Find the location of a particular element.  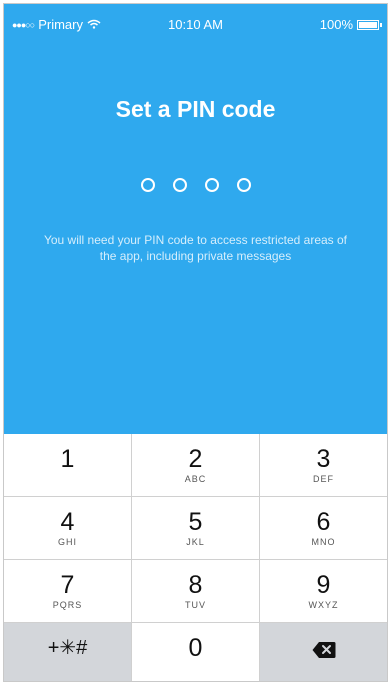

key-letters: JKL is located at coordinates (195, 542).